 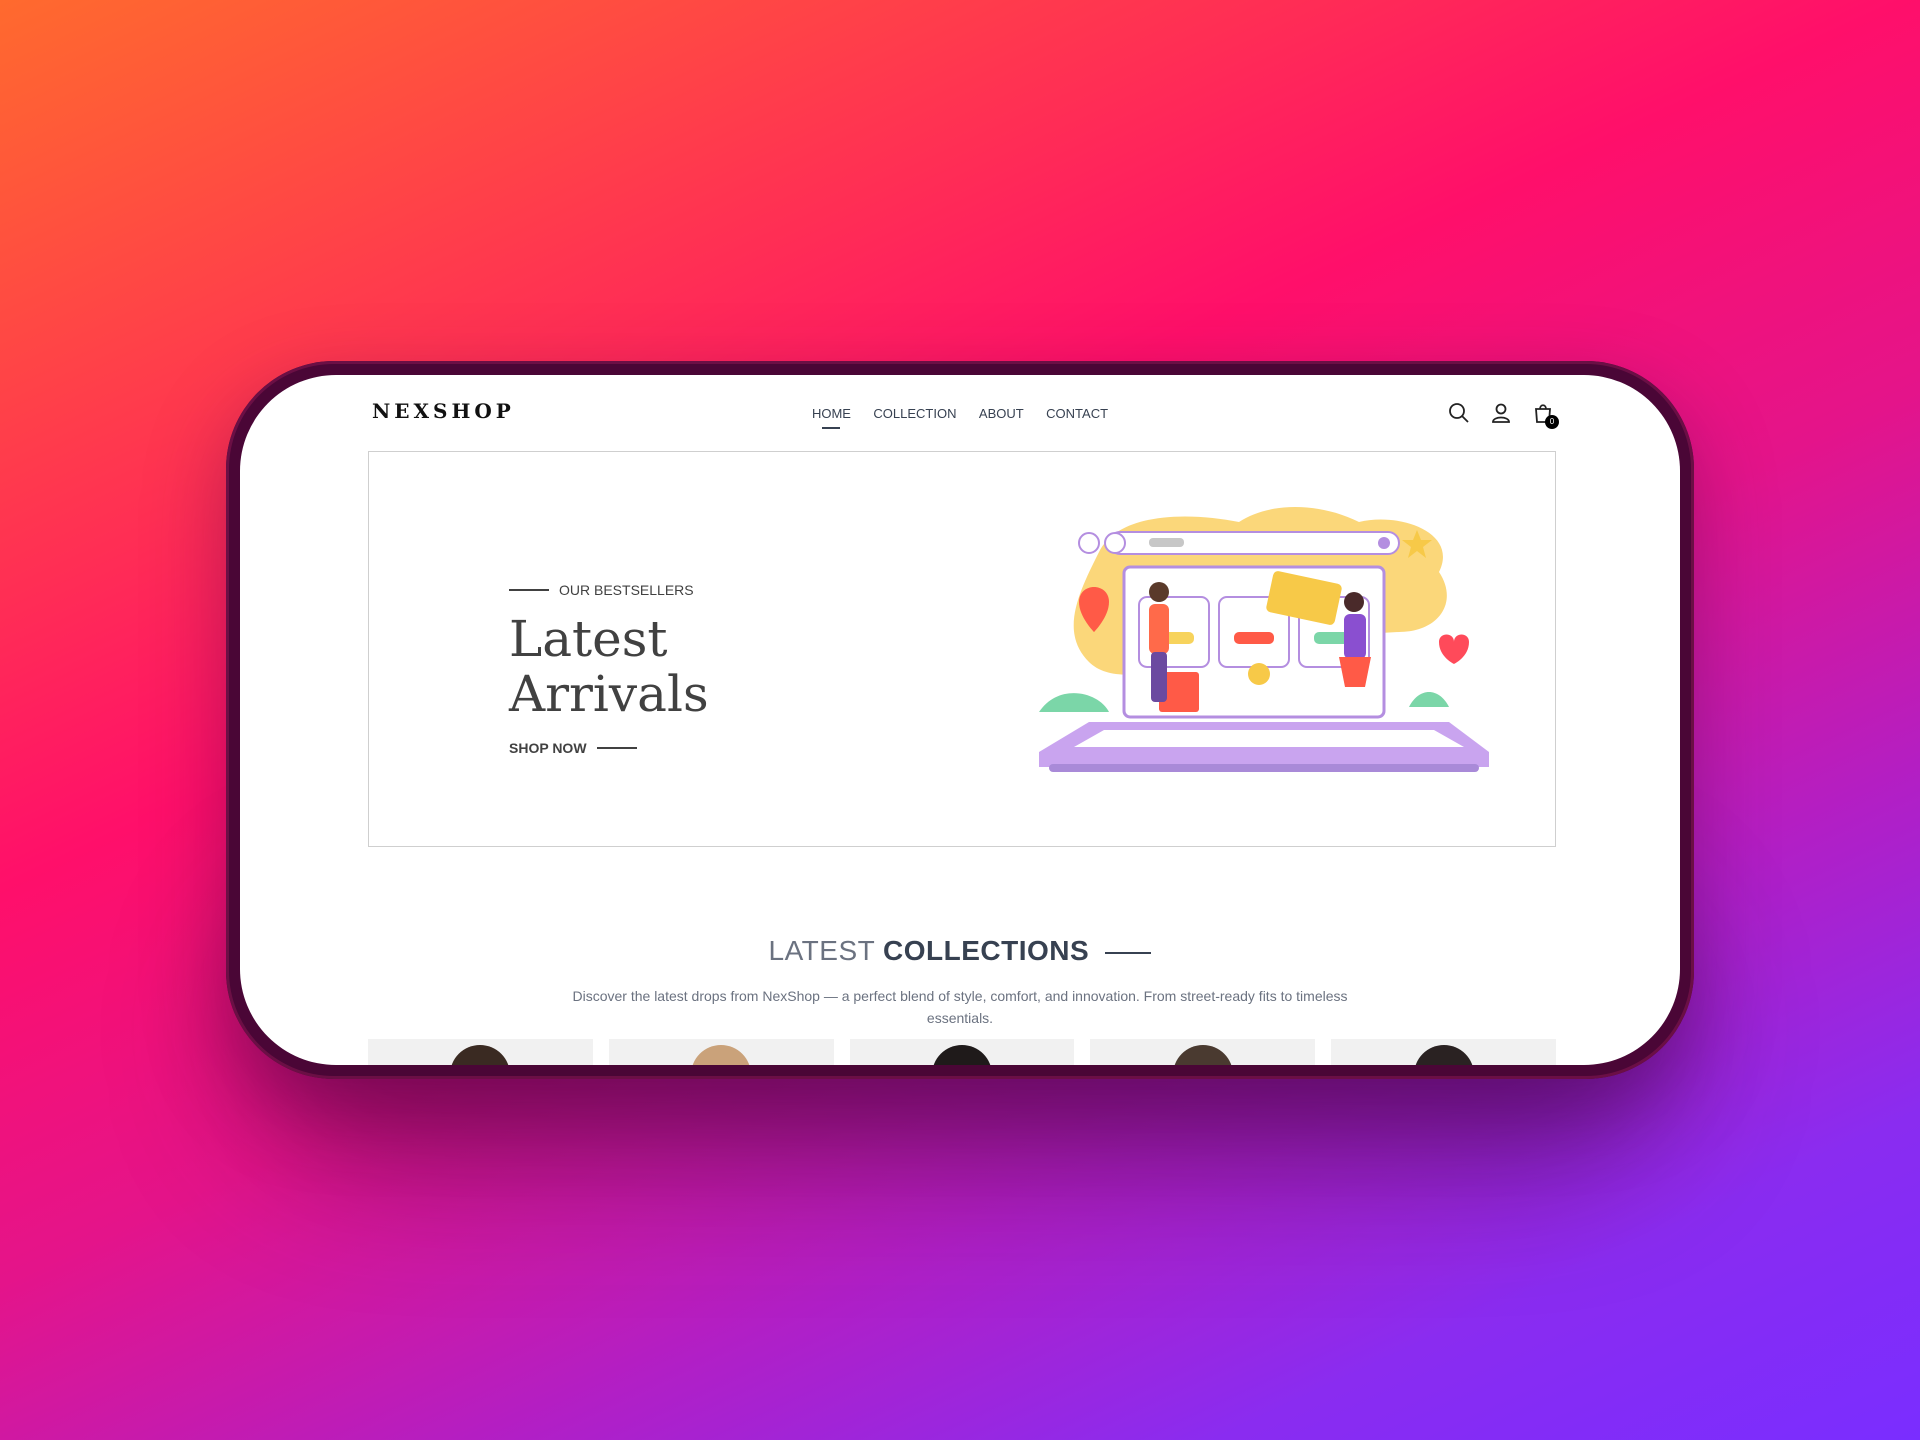 What do you see at coordinates (821, 950) in the screenshot?
I see `collections-heading-light: LATEST` at bounding box center [821, 950].